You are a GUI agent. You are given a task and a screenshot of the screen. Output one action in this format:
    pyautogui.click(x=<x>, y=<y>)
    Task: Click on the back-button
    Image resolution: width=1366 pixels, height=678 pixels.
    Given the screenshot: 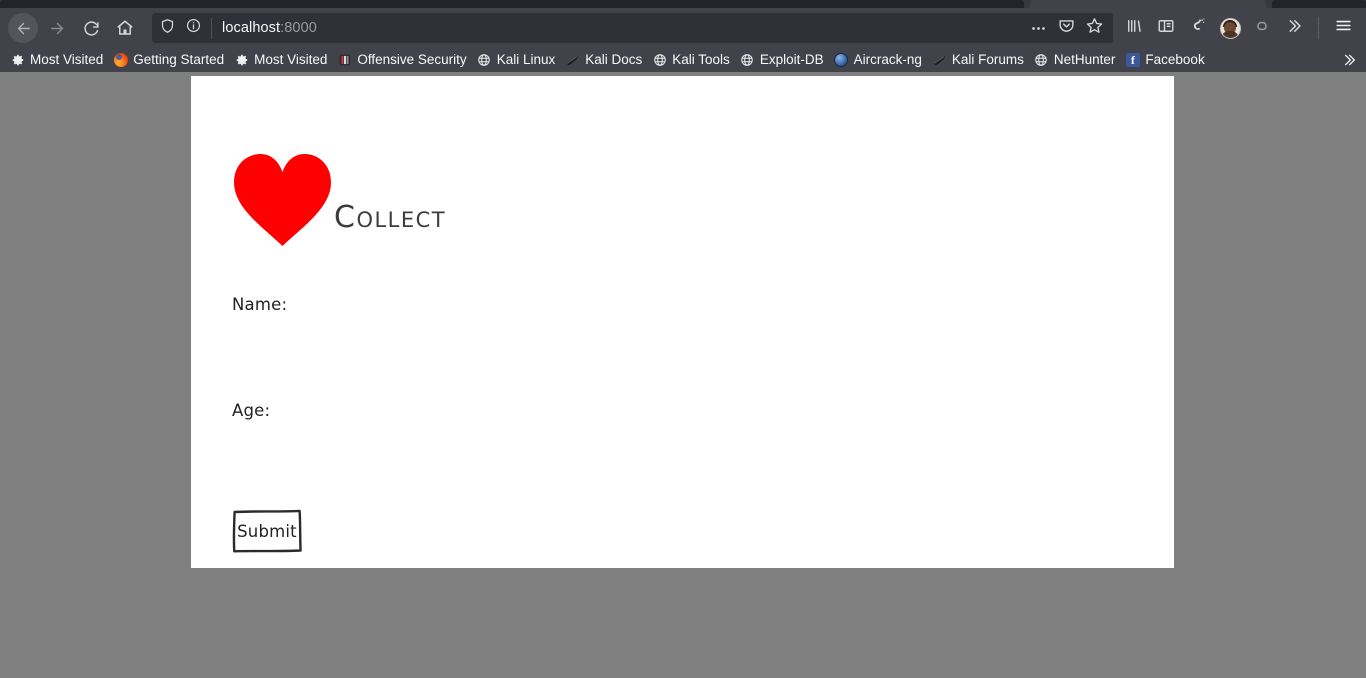 What is the action you would take?
    pyautogui.click(x=23, y=28)
    